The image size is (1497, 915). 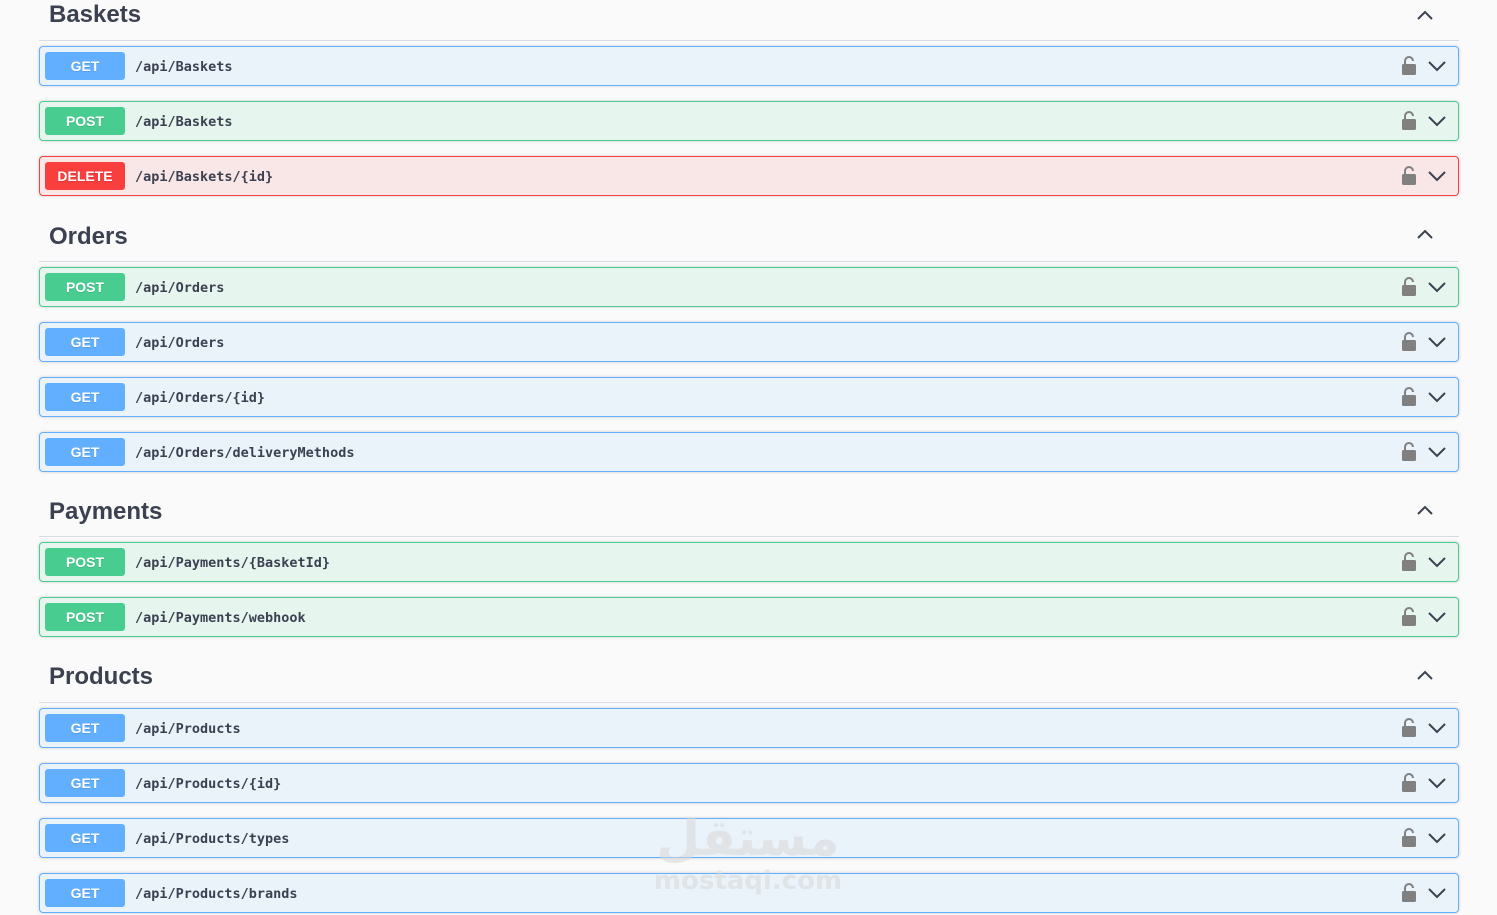 I want to click on operation-row: GET /api/Products/types, so click(x=749, y=838).